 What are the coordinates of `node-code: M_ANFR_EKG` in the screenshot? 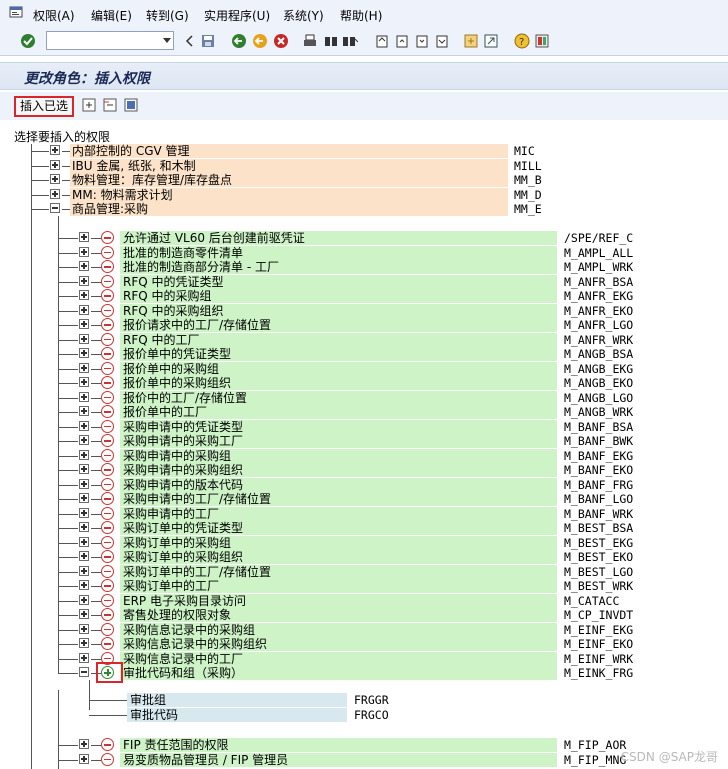 It's located at (599, 296).